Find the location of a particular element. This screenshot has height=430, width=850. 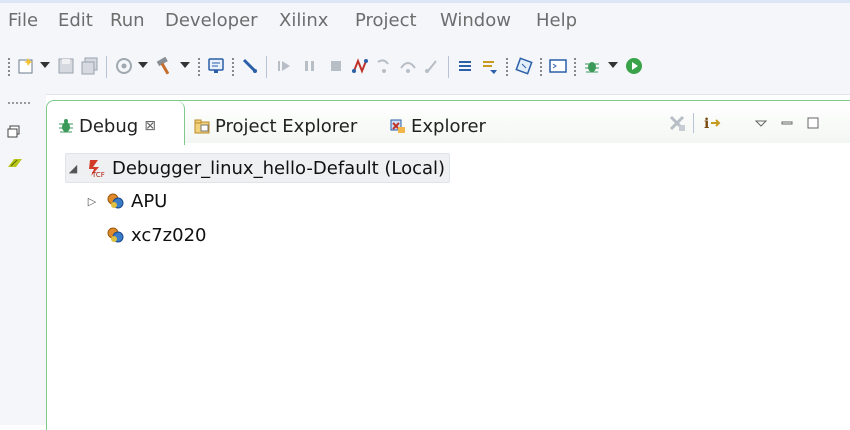

target-icon is located at coordinates (124, 66).